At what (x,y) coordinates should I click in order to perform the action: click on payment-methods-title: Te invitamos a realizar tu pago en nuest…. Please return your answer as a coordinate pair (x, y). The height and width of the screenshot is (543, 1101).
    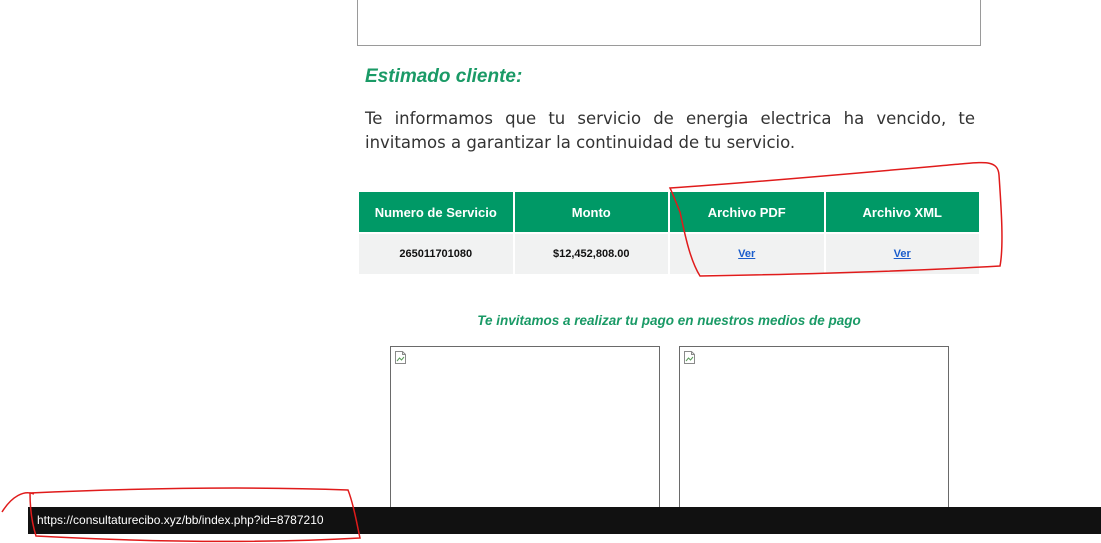
    Looking at the image, I should click on (669, 320).